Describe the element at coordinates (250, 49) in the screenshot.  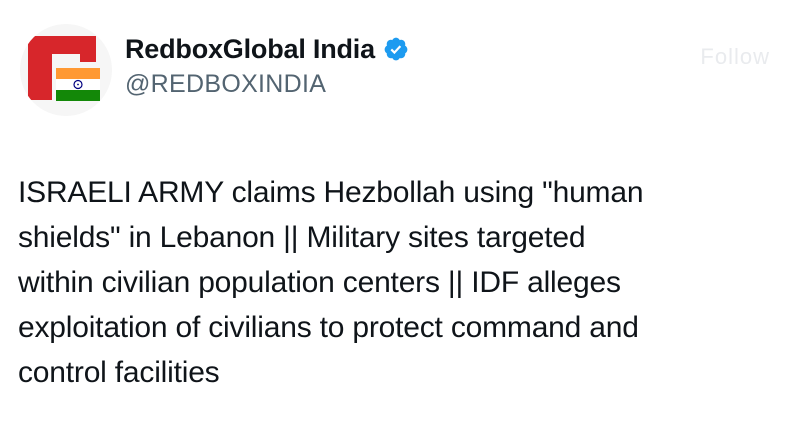
I see `author-display-name: RedboxGlobal India` at that location.